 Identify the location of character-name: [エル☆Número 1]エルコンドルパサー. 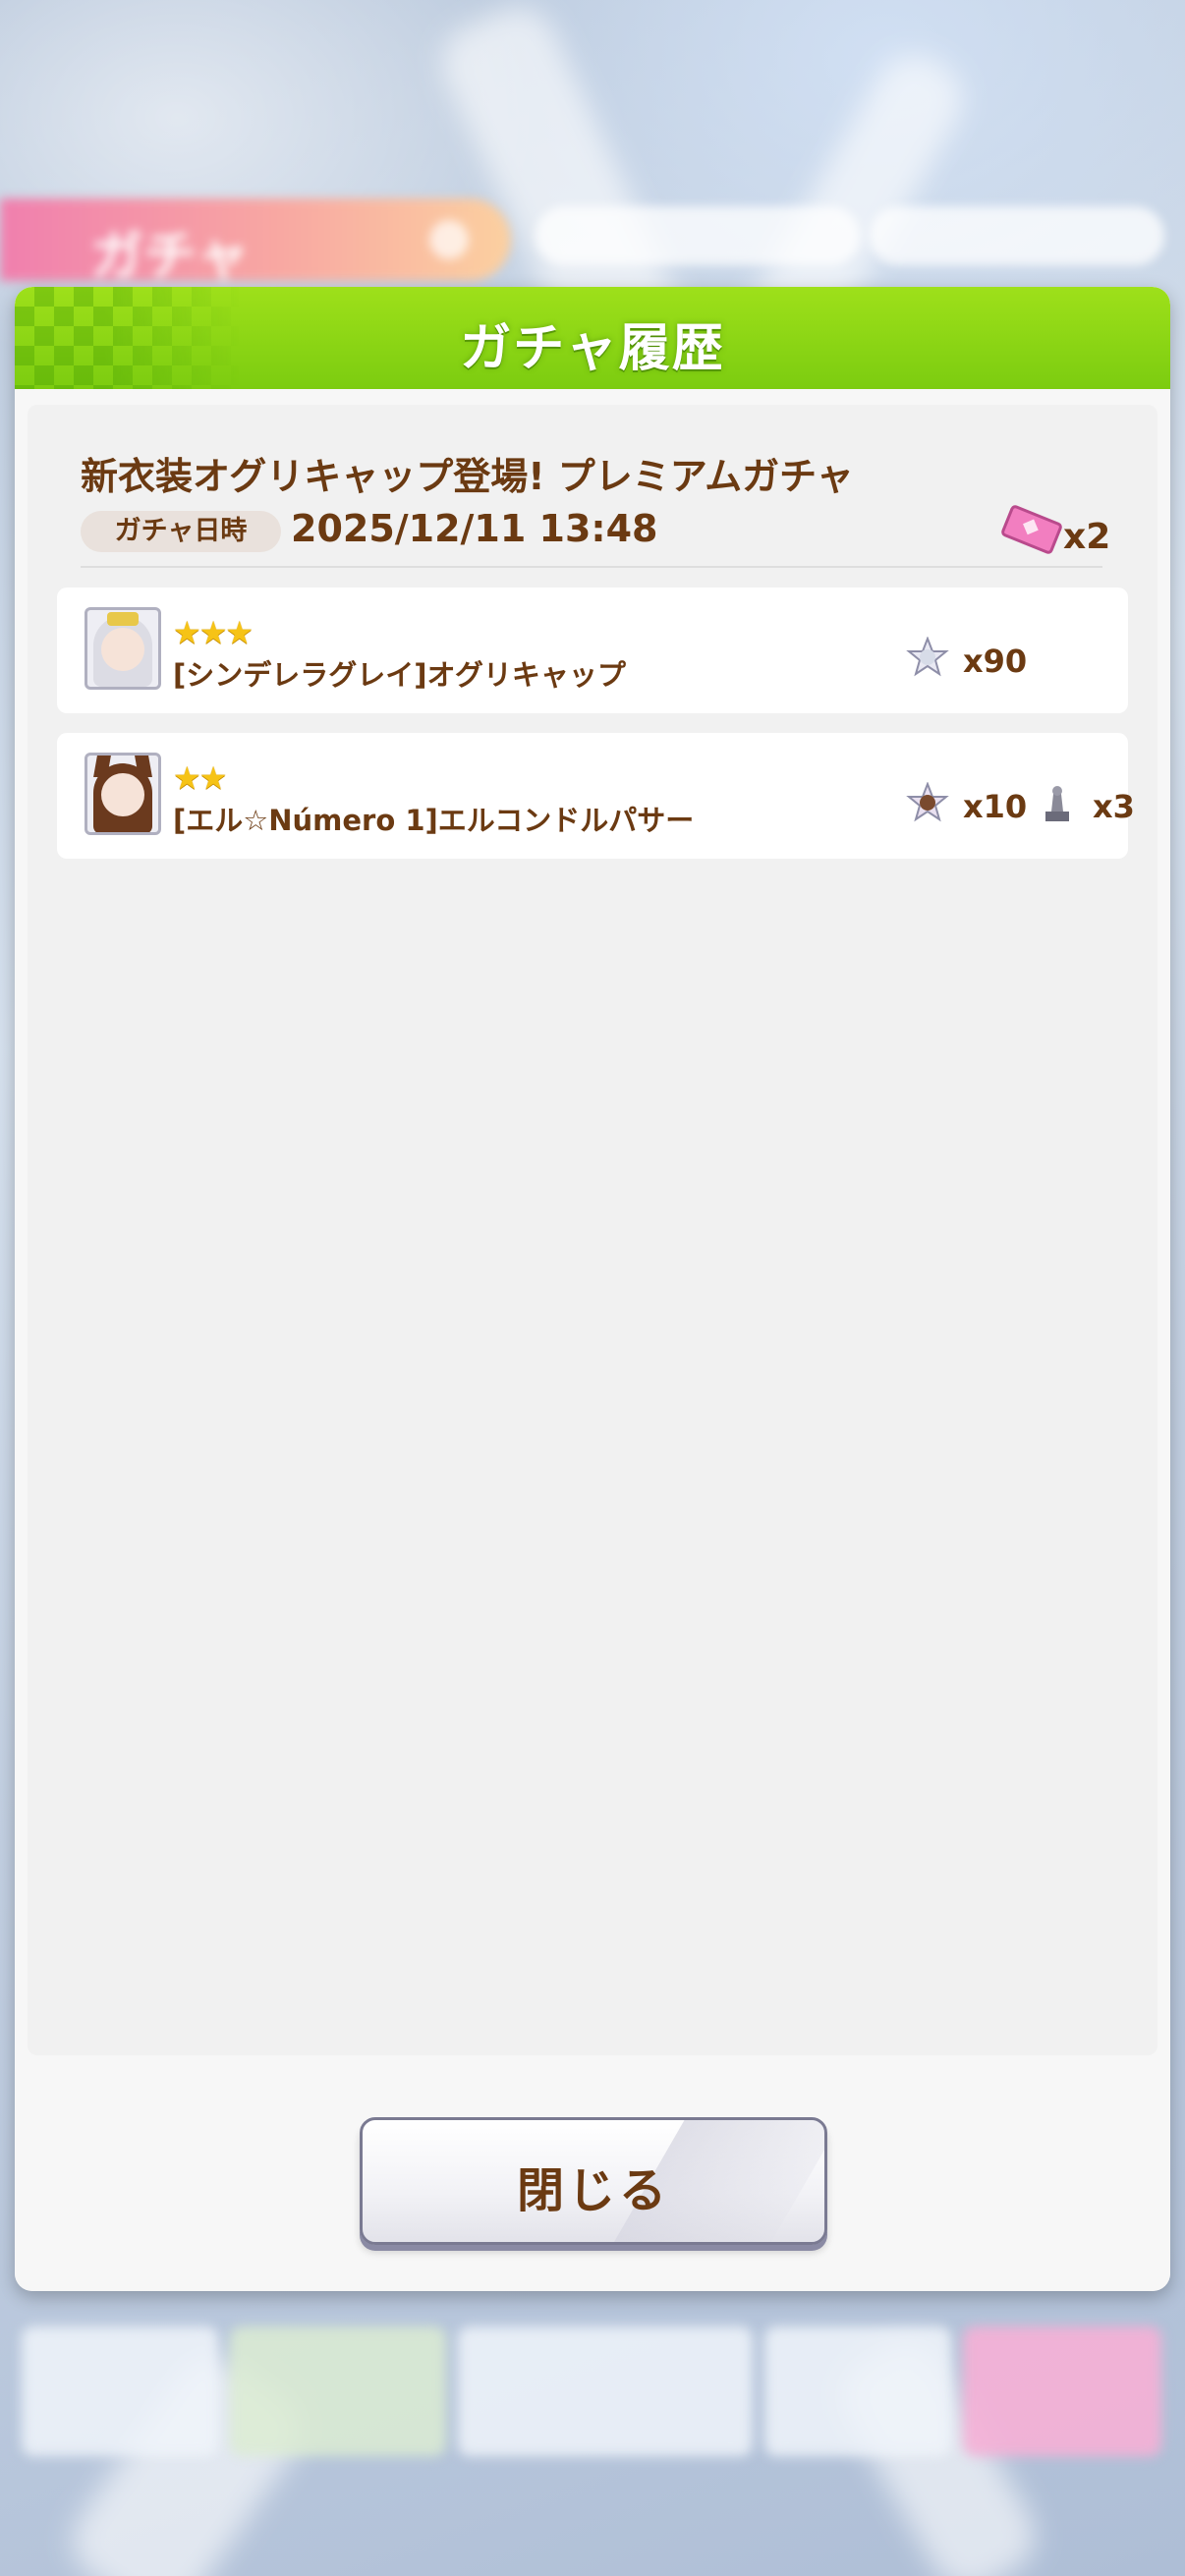
(434, 820).